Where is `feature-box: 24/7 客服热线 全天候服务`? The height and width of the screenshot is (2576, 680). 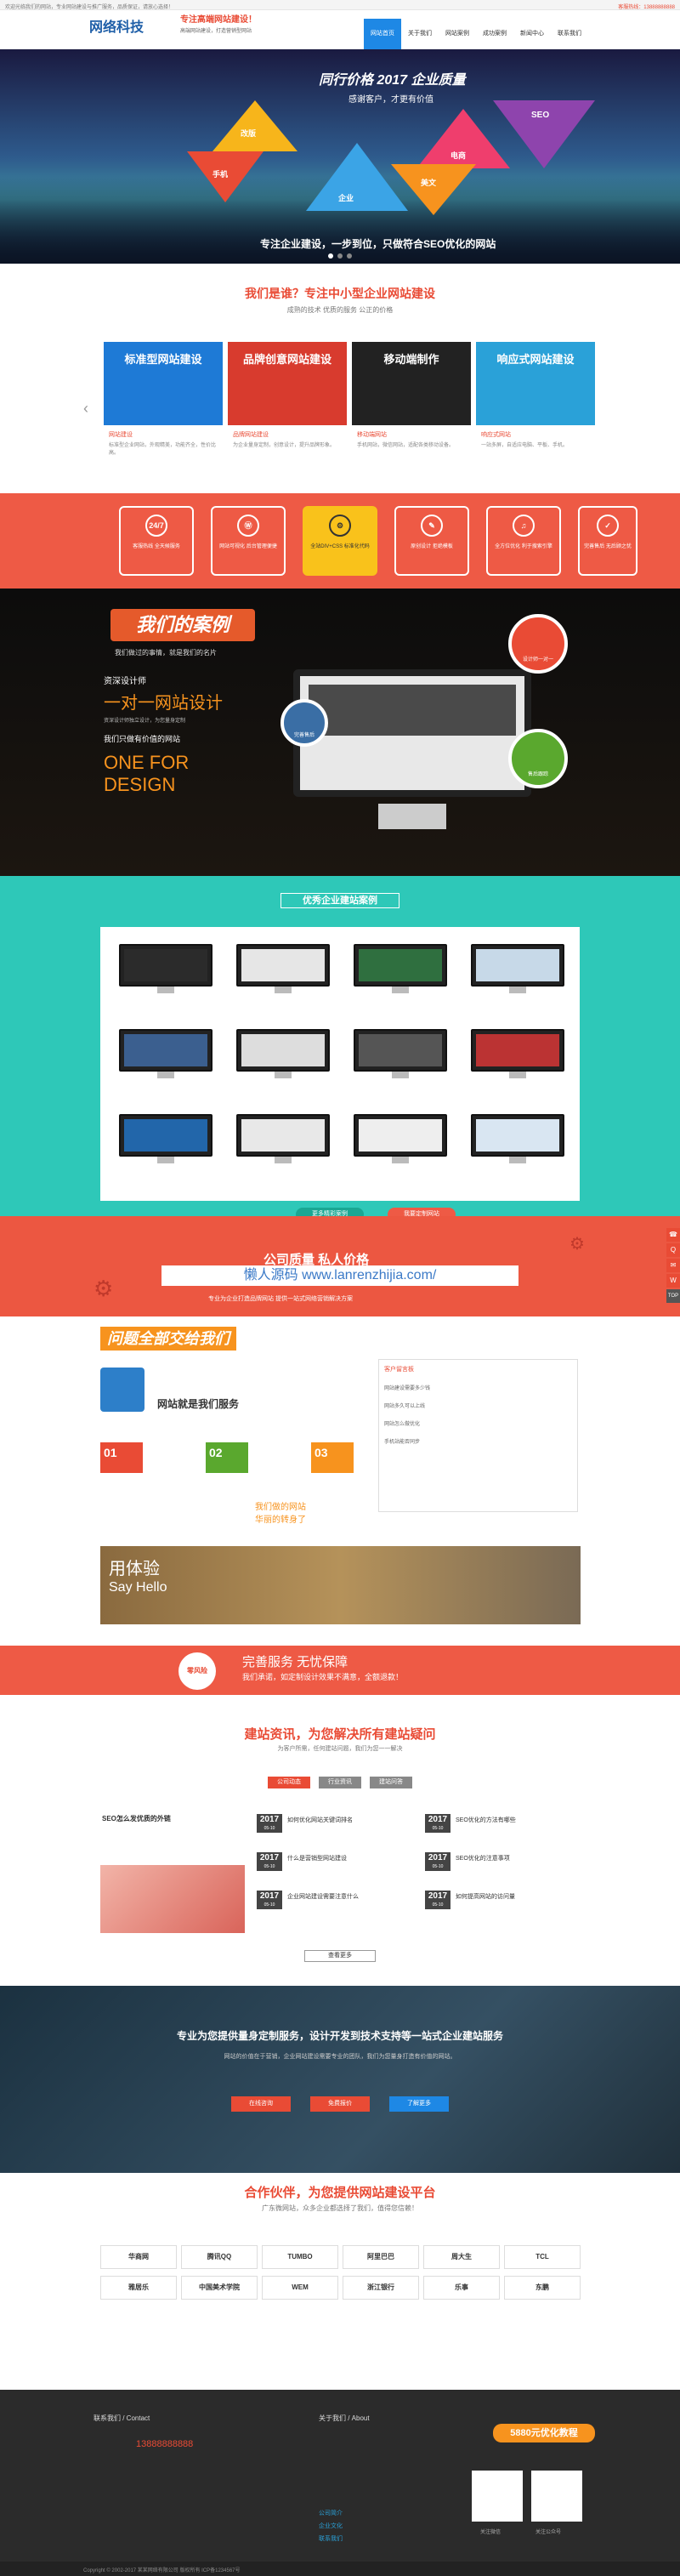
feature-box: 24/7 客服热线 全天候服务 is located at coordinates (156, 541).